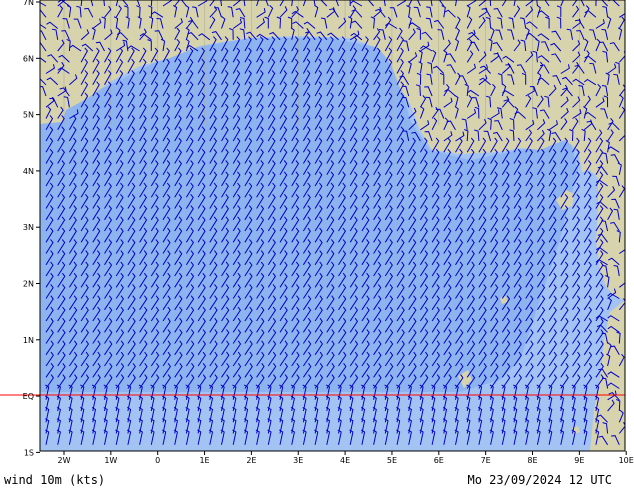 This screenshot has height=490, width=634. I want to click on lat-label: 6N, so click(28, 58).